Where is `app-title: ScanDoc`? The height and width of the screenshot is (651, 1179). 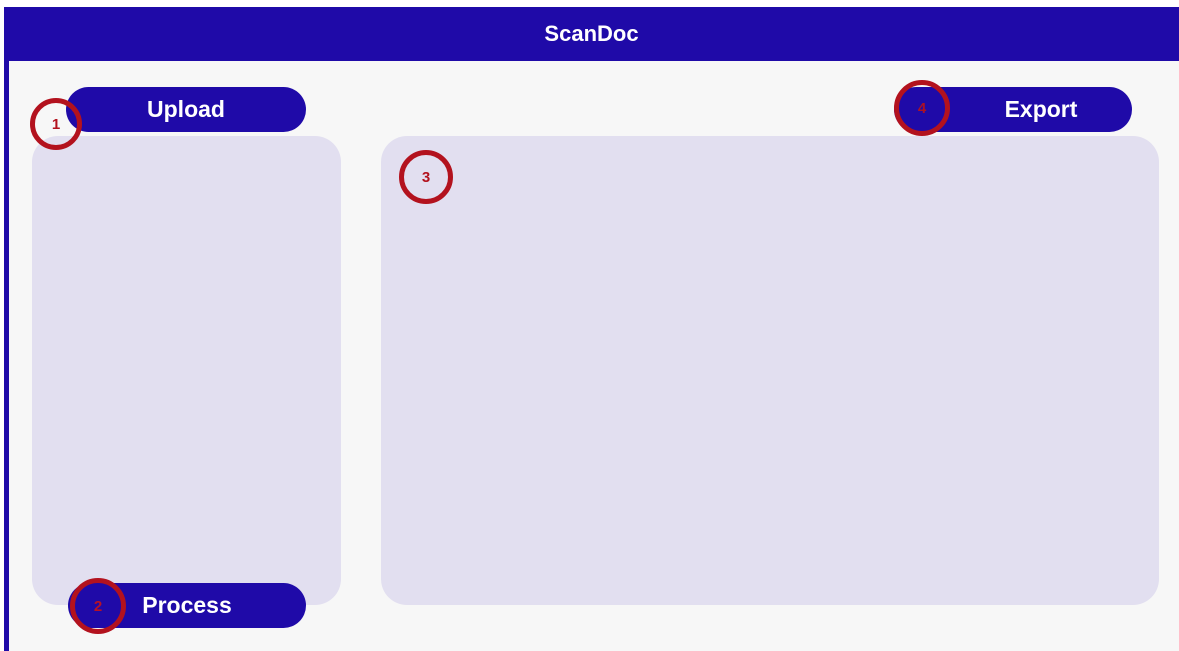 app-title: ScanDoc is located at coordinates (591, 33).